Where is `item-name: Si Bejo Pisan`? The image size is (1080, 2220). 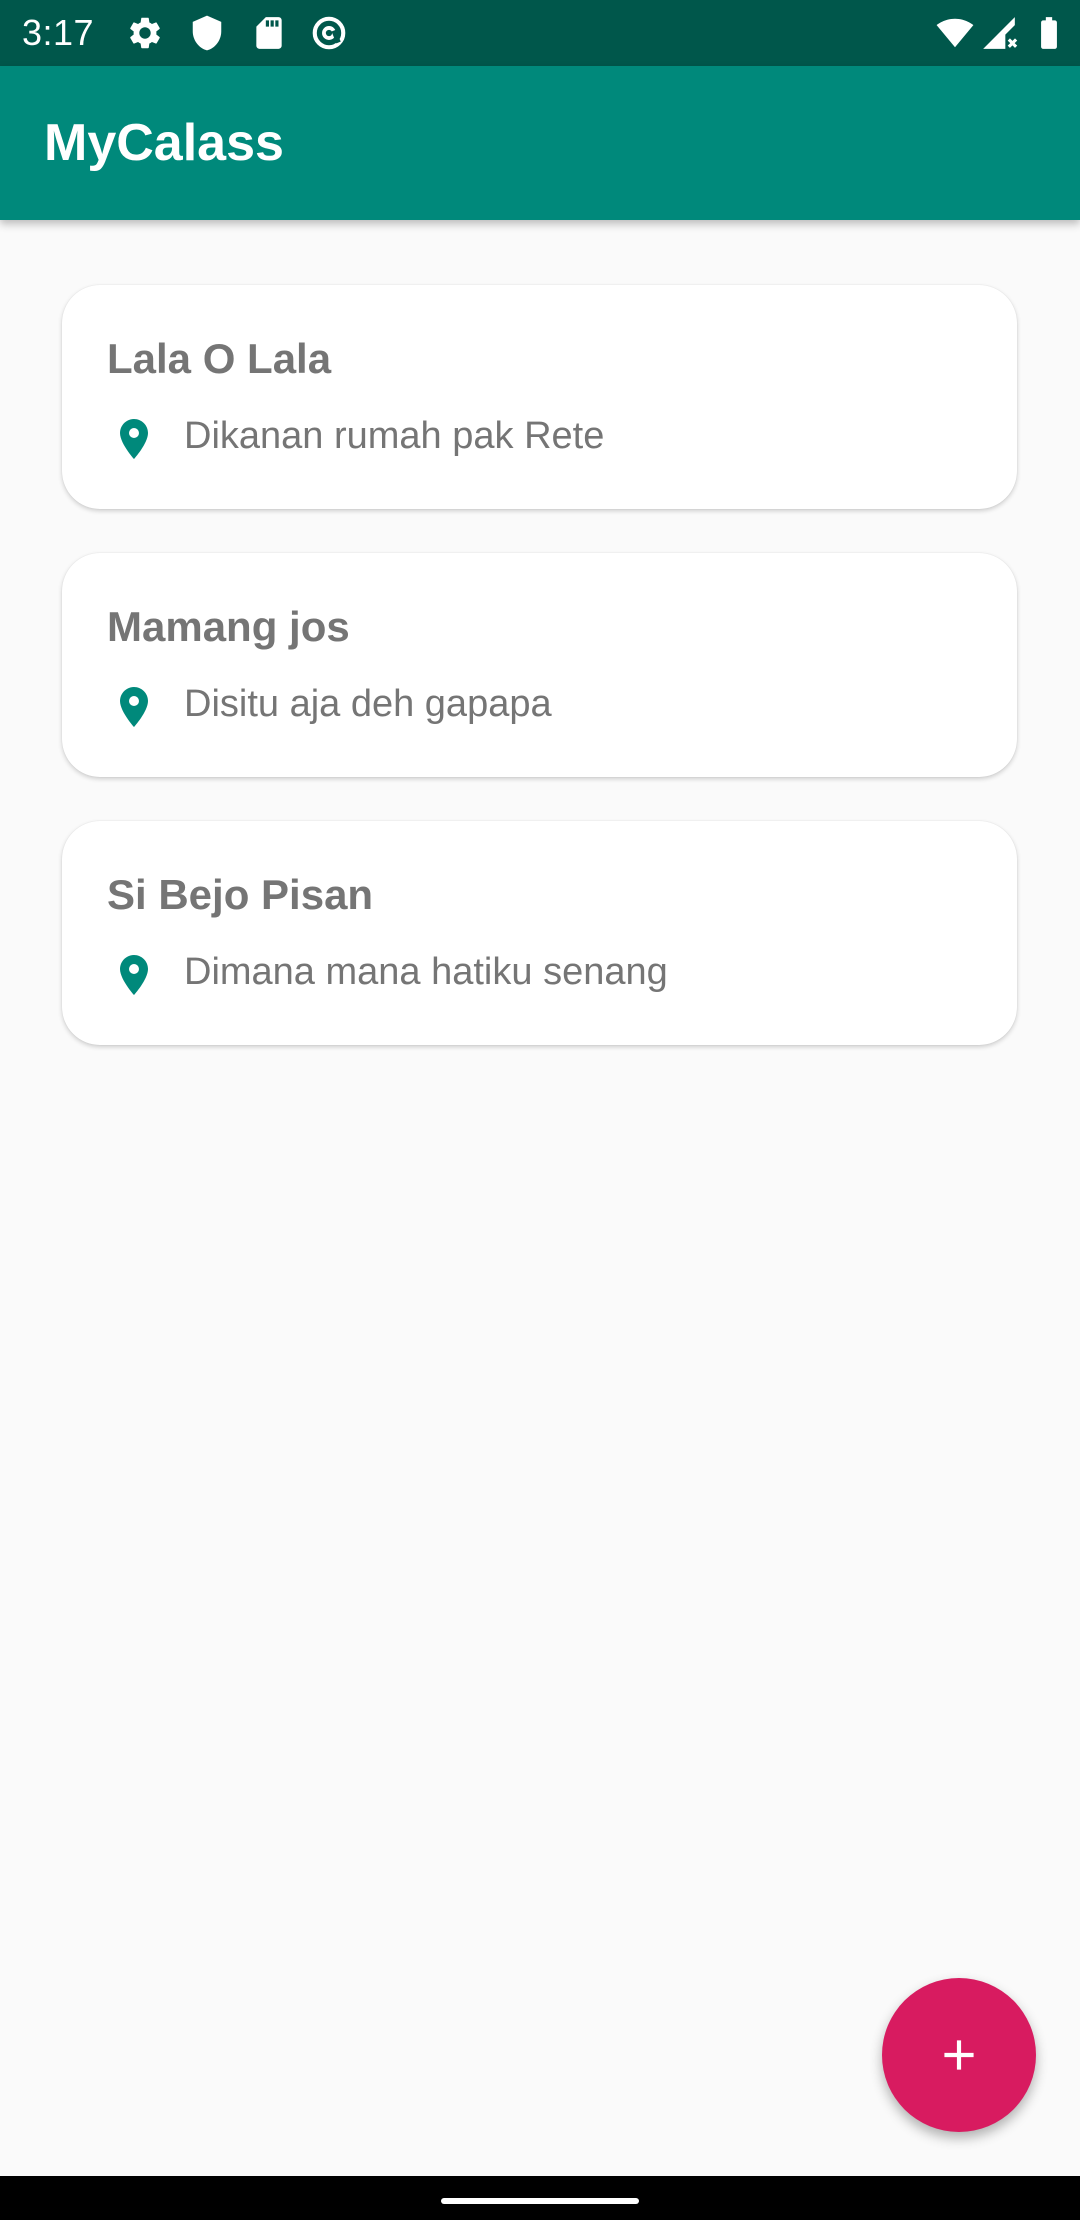
item-name: Si Bejo Pisan is located at coordinates (240, 894).